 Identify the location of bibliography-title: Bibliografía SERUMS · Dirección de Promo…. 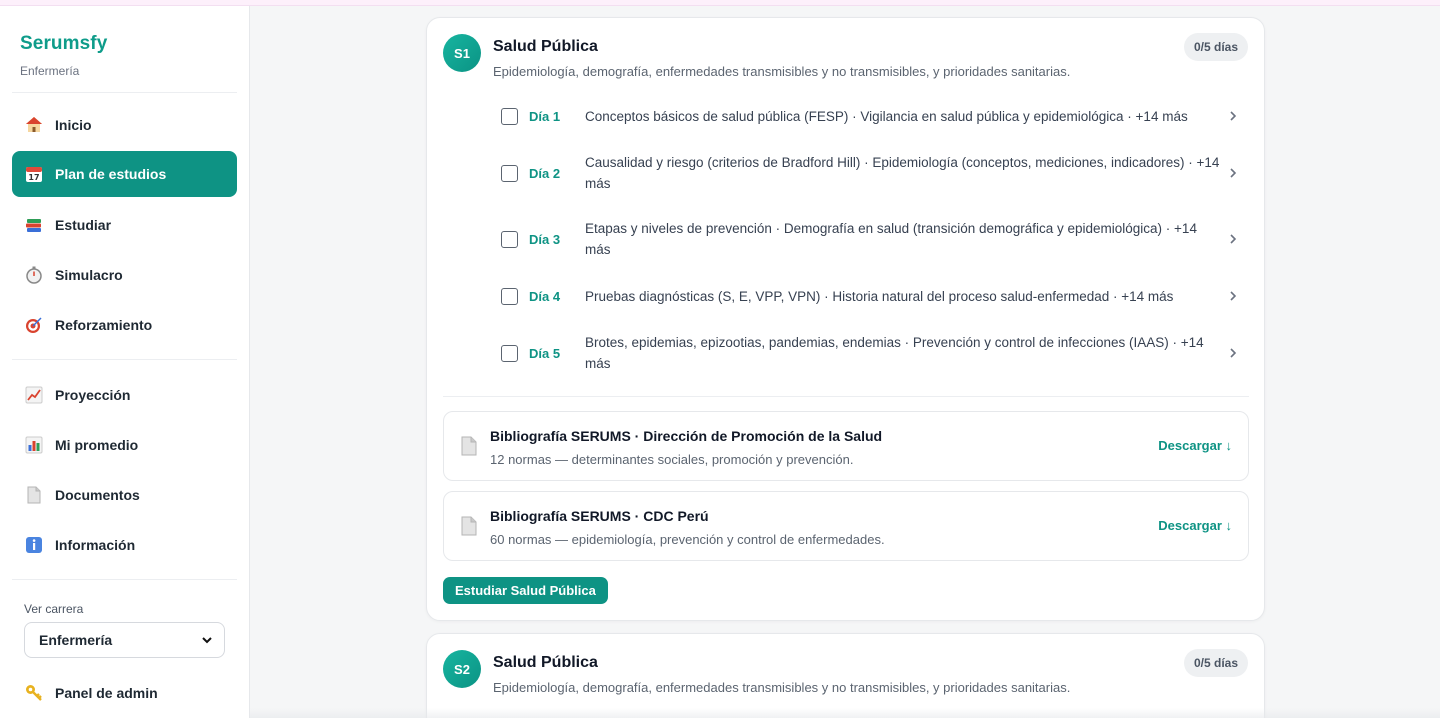
(686, 436).